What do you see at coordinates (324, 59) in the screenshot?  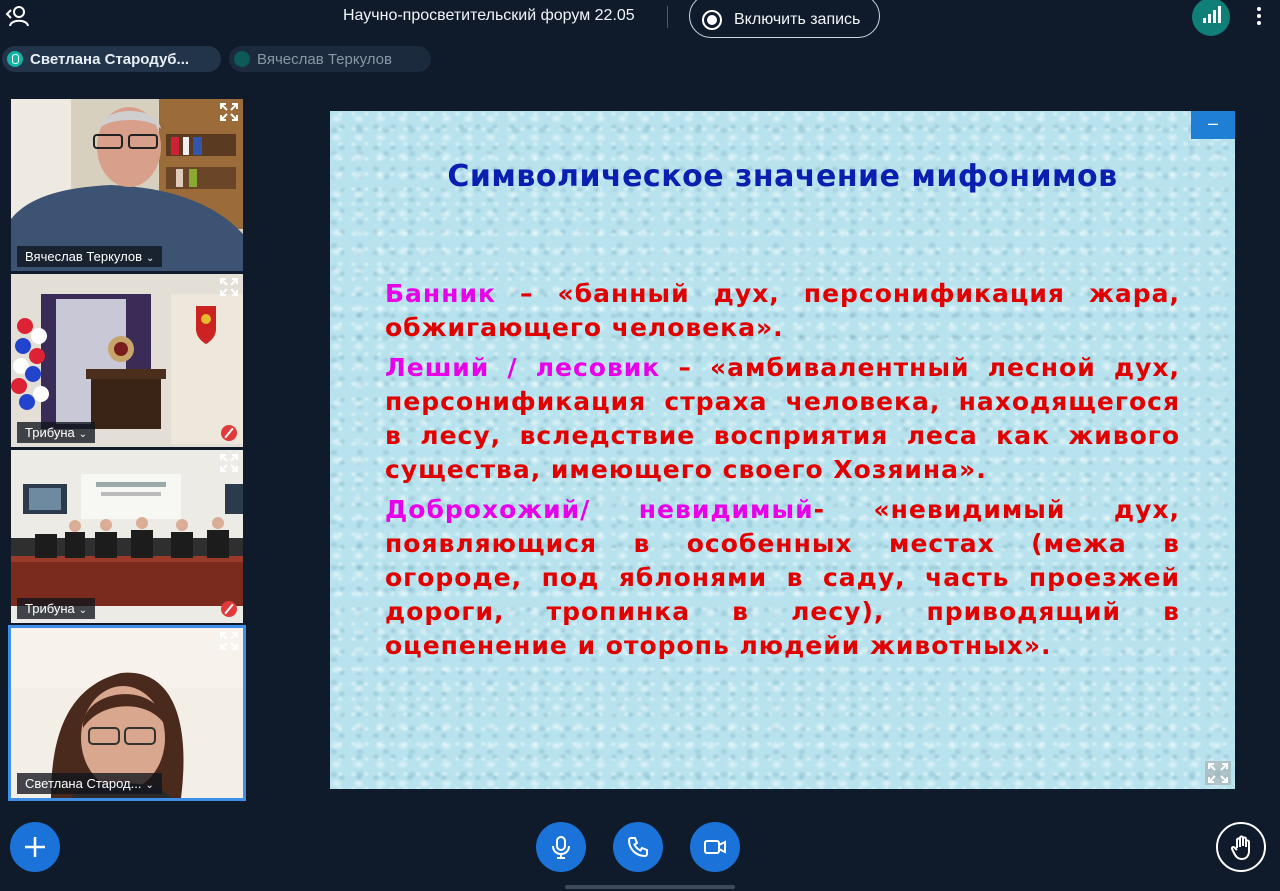 I see `speaker-chip-label: Вячеслав Теркулов` at bounding box center [324, 59].